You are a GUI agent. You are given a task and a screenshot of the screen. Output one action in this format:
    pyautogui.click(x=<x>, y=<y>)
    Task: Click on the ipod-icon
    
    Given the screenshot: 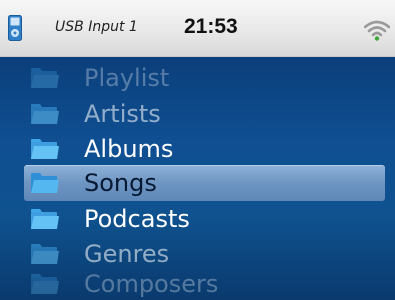 What is the action you would take?
    pyautogui.click(x=15, y=28)
    